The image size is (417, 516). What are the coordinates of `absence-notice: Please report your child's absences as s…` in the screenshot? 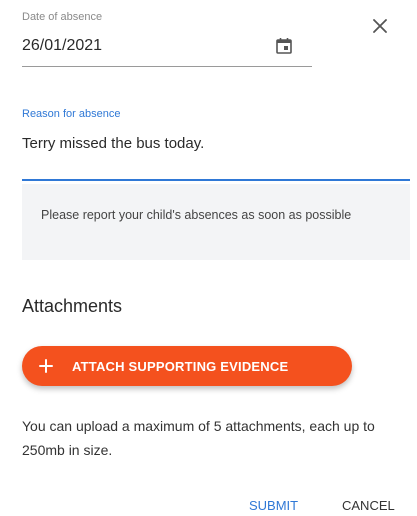 It's located at (216, 222).